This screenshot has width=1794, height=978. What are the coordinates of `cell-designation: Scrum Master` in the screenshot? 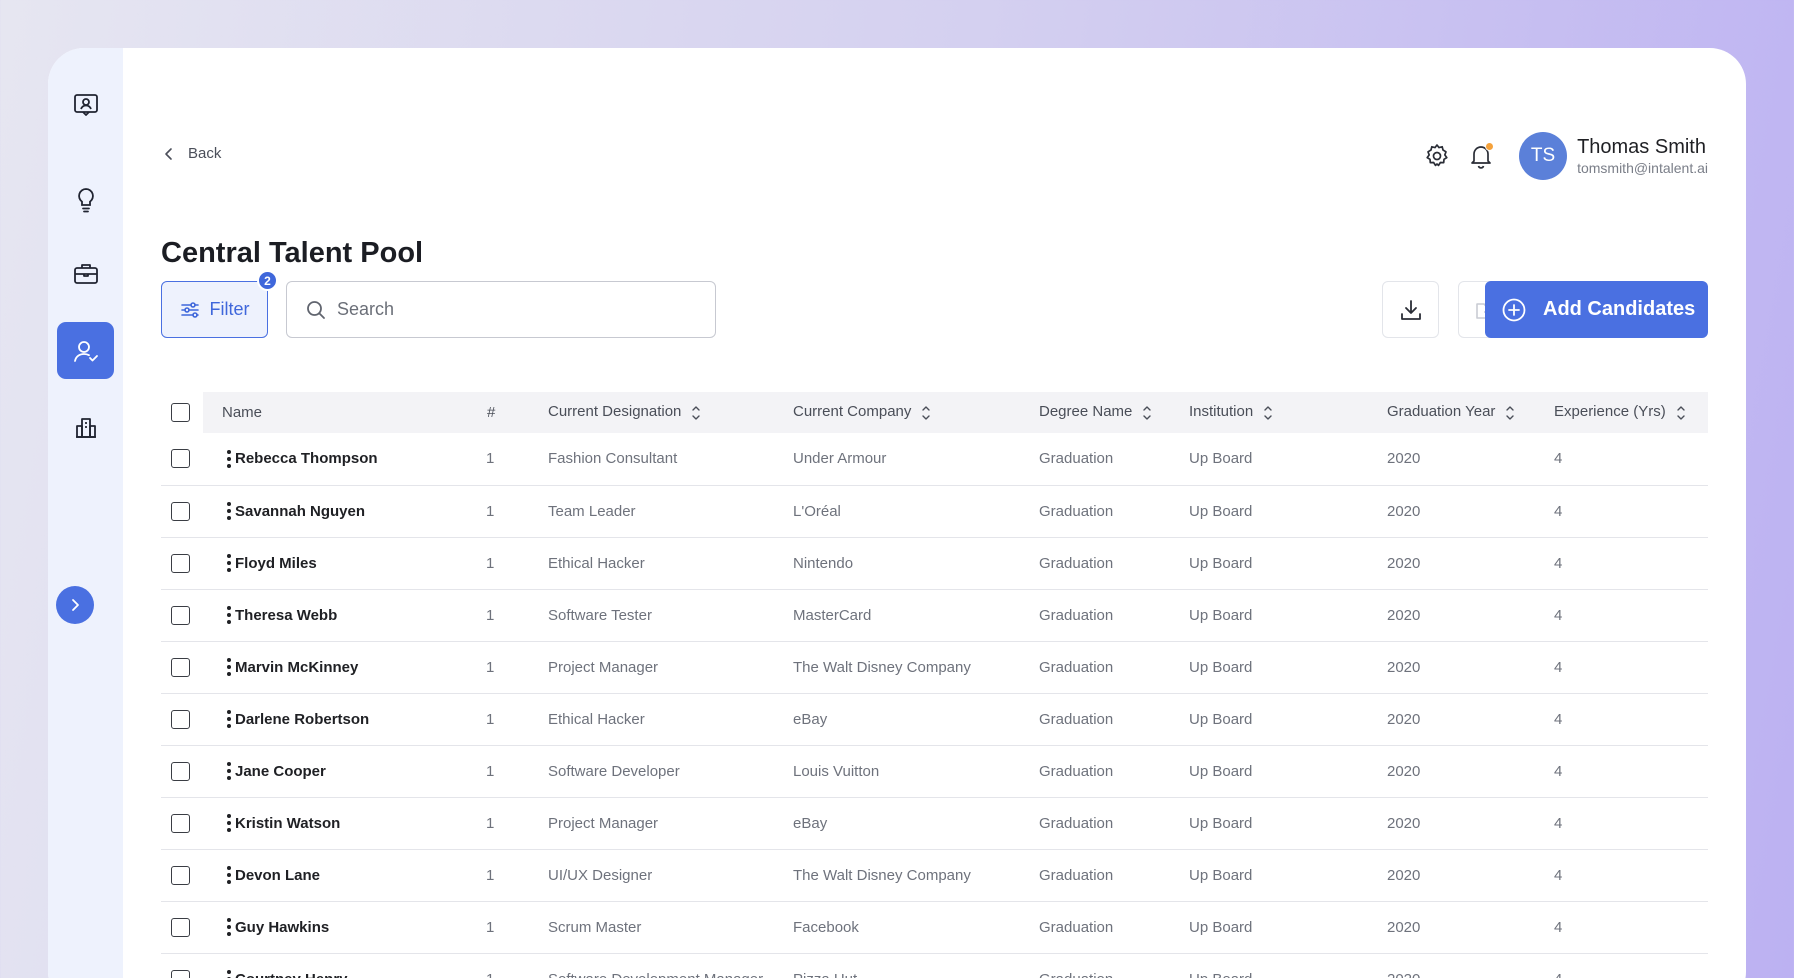 It's located at (595, 927).